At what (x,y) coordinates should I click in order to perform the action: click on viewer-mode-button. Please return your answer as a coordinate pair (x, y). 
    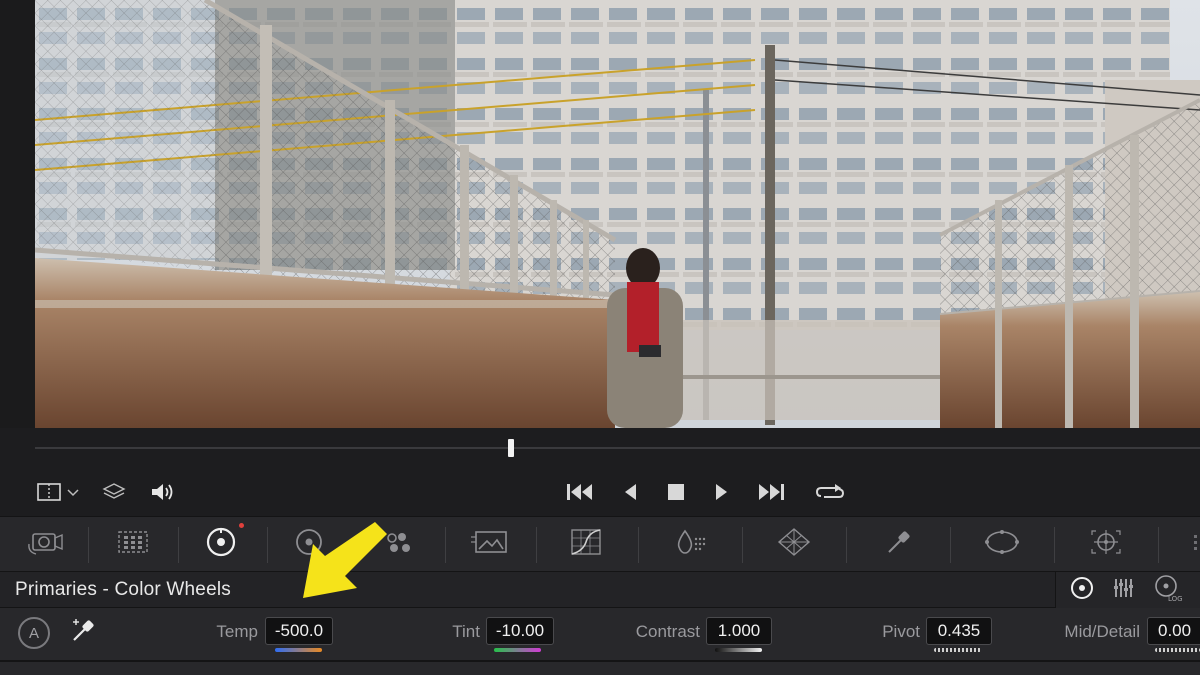
    Looking at the image, I should click on (58, 492).